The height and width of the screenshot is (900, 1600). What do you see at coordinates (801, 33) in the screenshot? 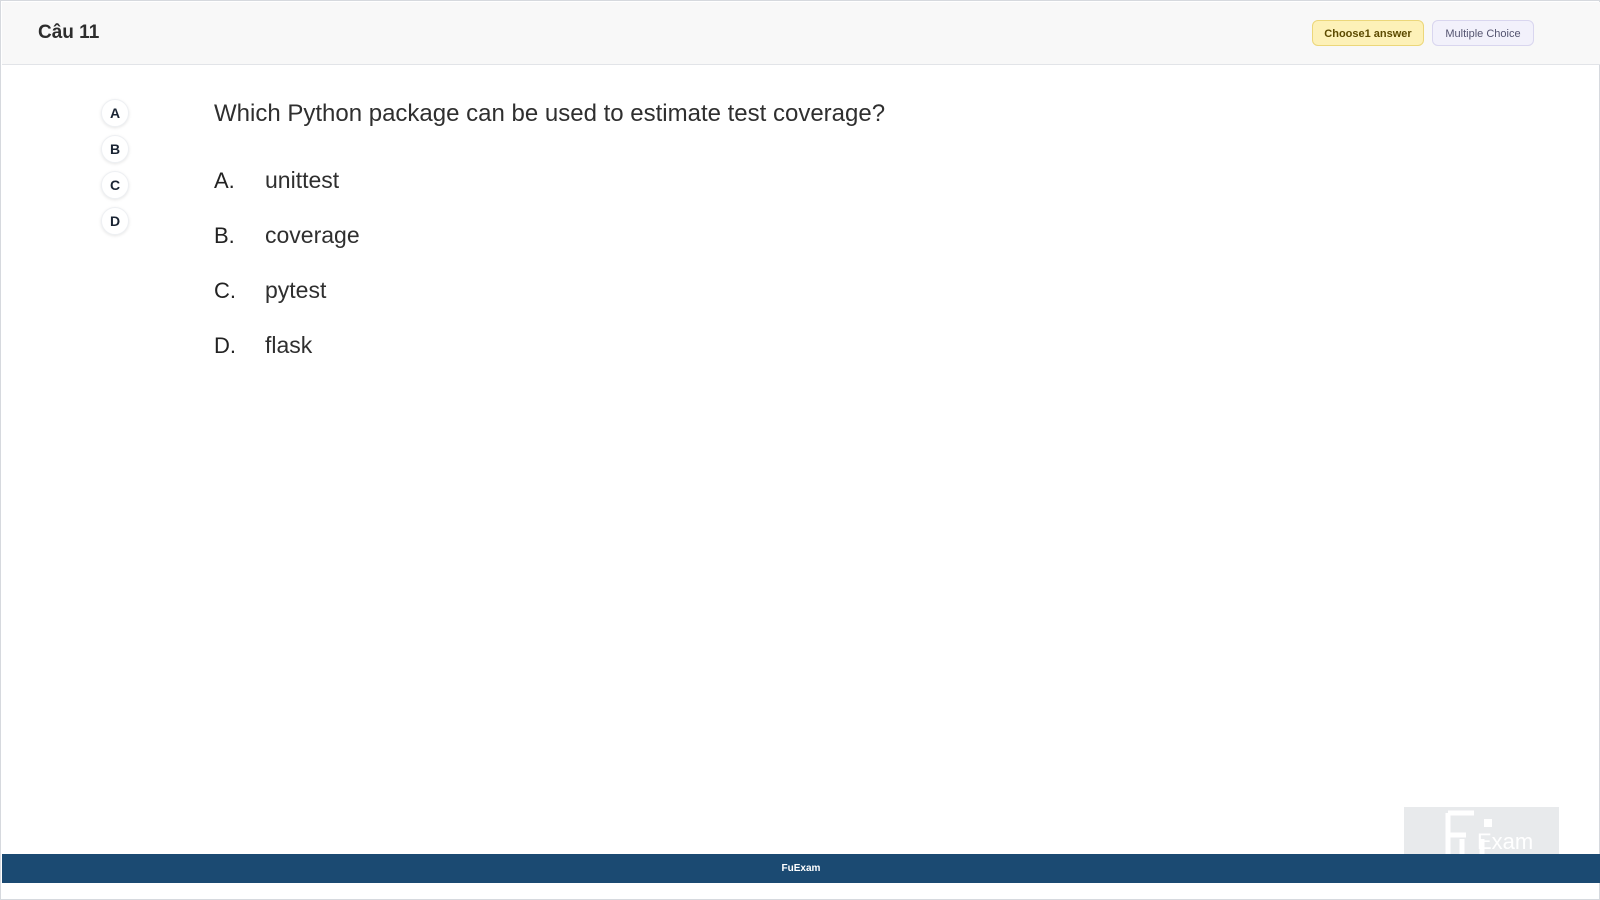
I see `question-header: Câu 11 Choose1 answer Multiple Choice` at bounding box center [801, 33].